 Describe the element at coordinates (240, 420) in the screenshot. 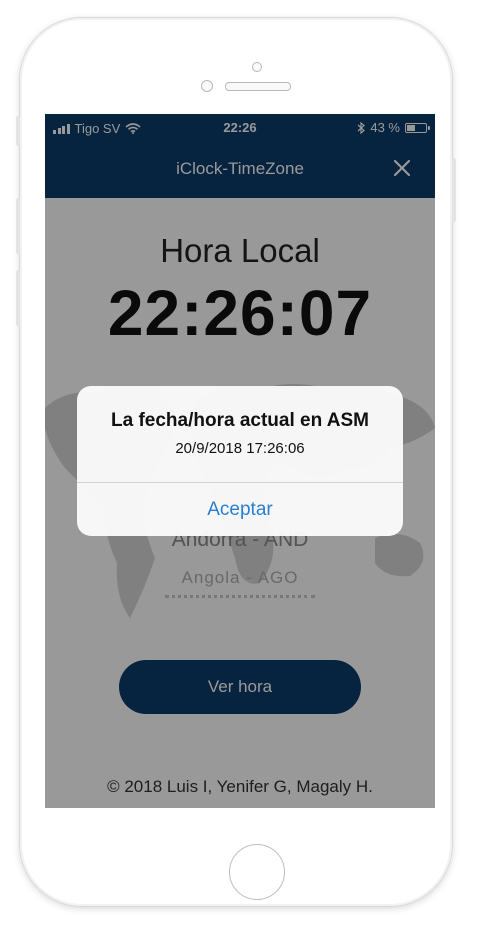

I see `alert-title: La fecha/hora actual en ASM` at that location.